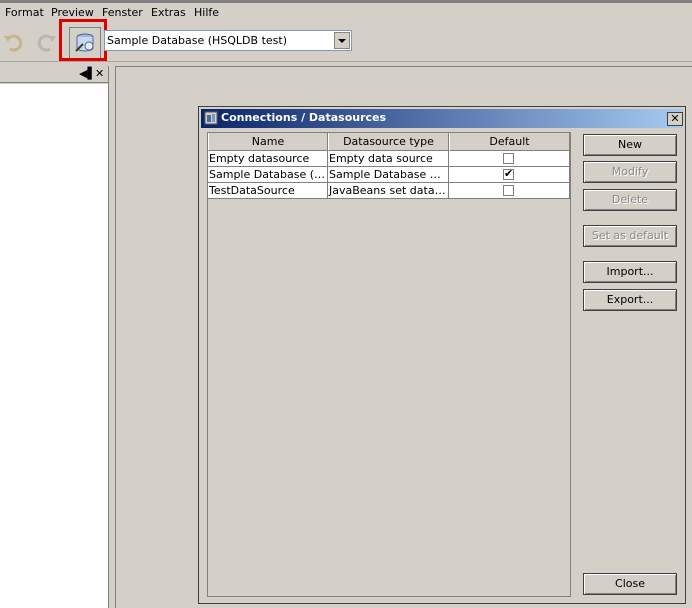 The image size is (692, 608). What do you see at coordinates (630, 200) in the screenshot?
I see `delete-button: Delete` at bounding box center [630, 200].